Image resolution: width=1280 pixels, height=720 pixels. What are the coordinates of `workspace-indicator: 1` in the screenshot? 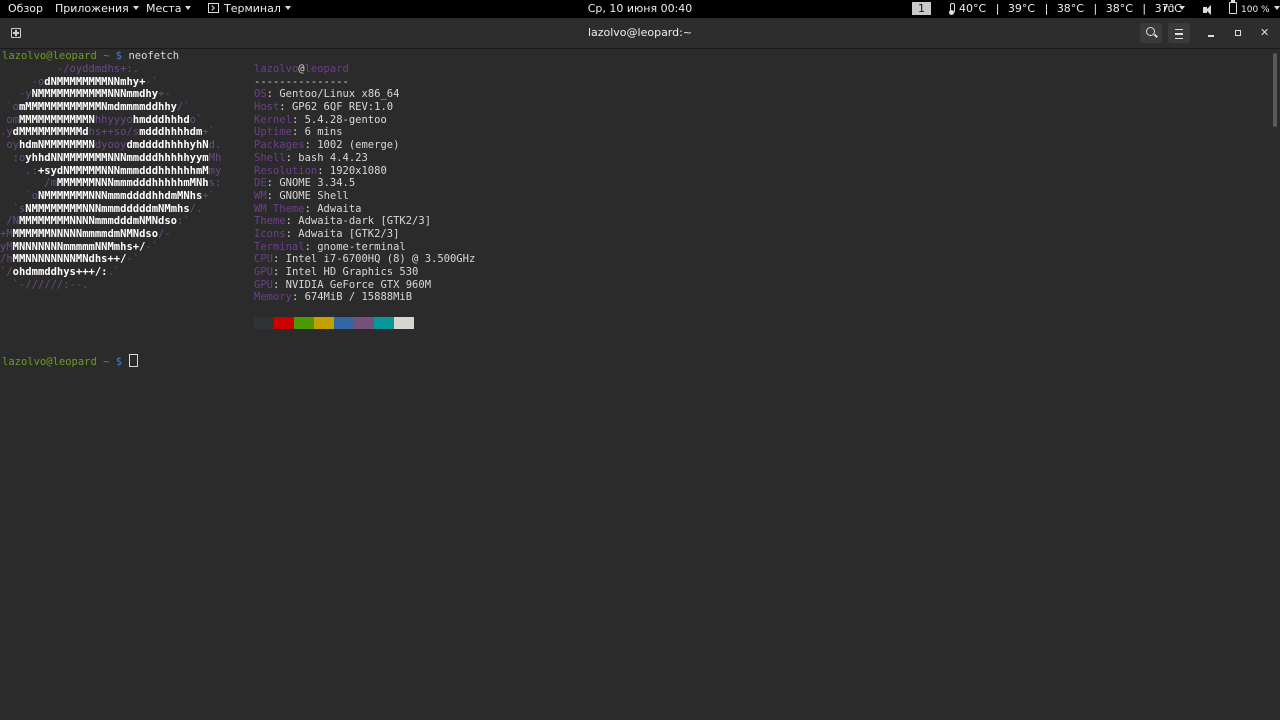 It's located at (921, 8).